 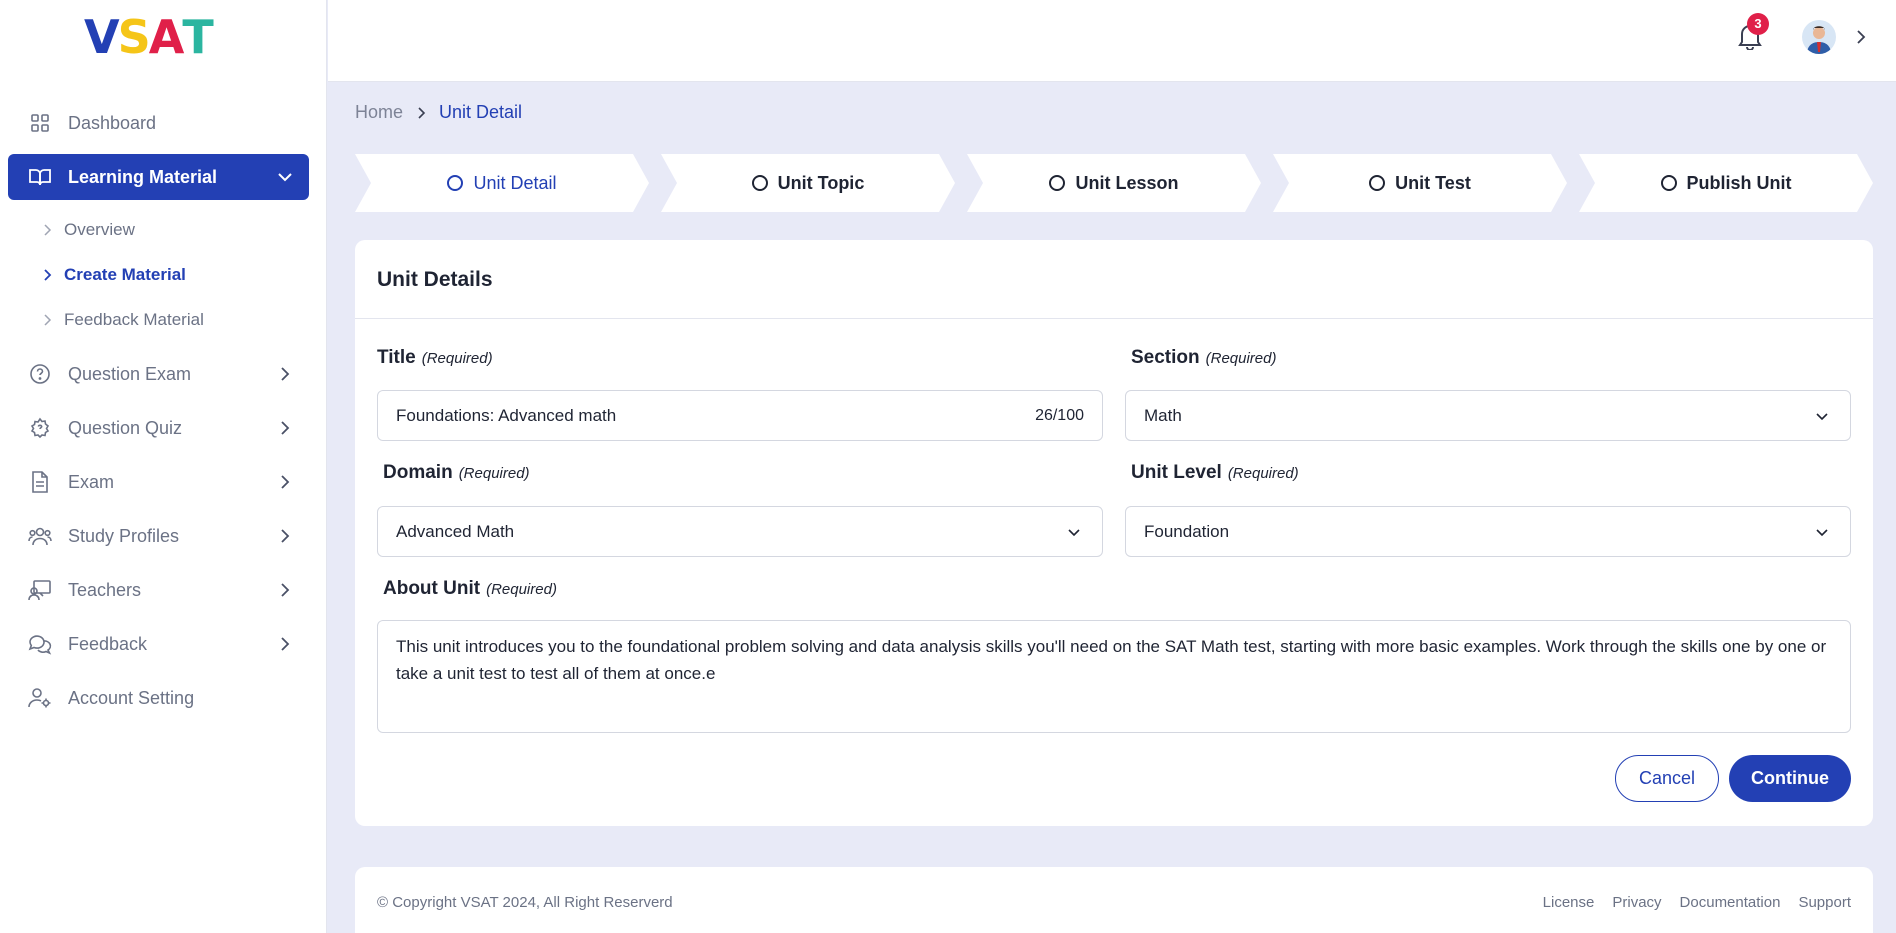 I want to click on title-input: Foundations: Advanced math 26/100, so click(x=740, y=415).